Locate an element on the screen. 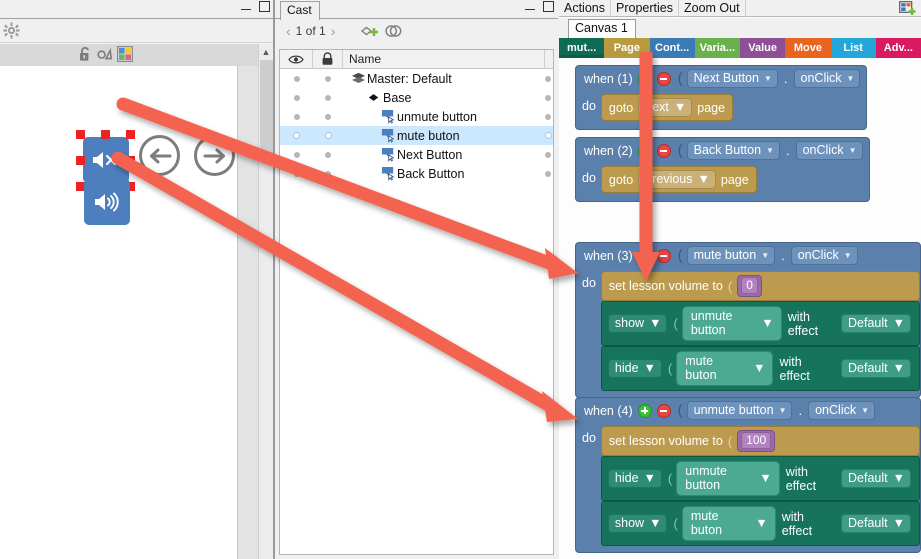  back-button-sprite is located at coordinates (159, 155).